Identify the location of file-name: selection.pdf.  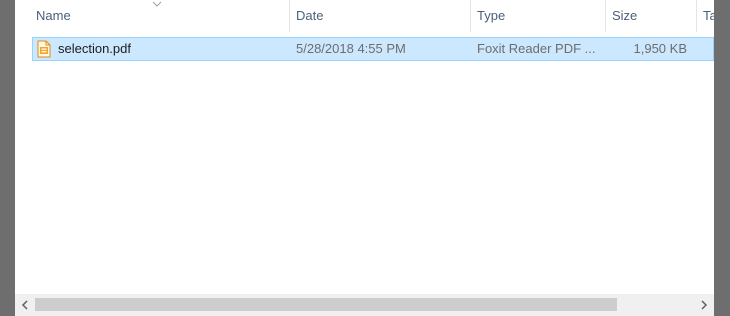
(94, 48).